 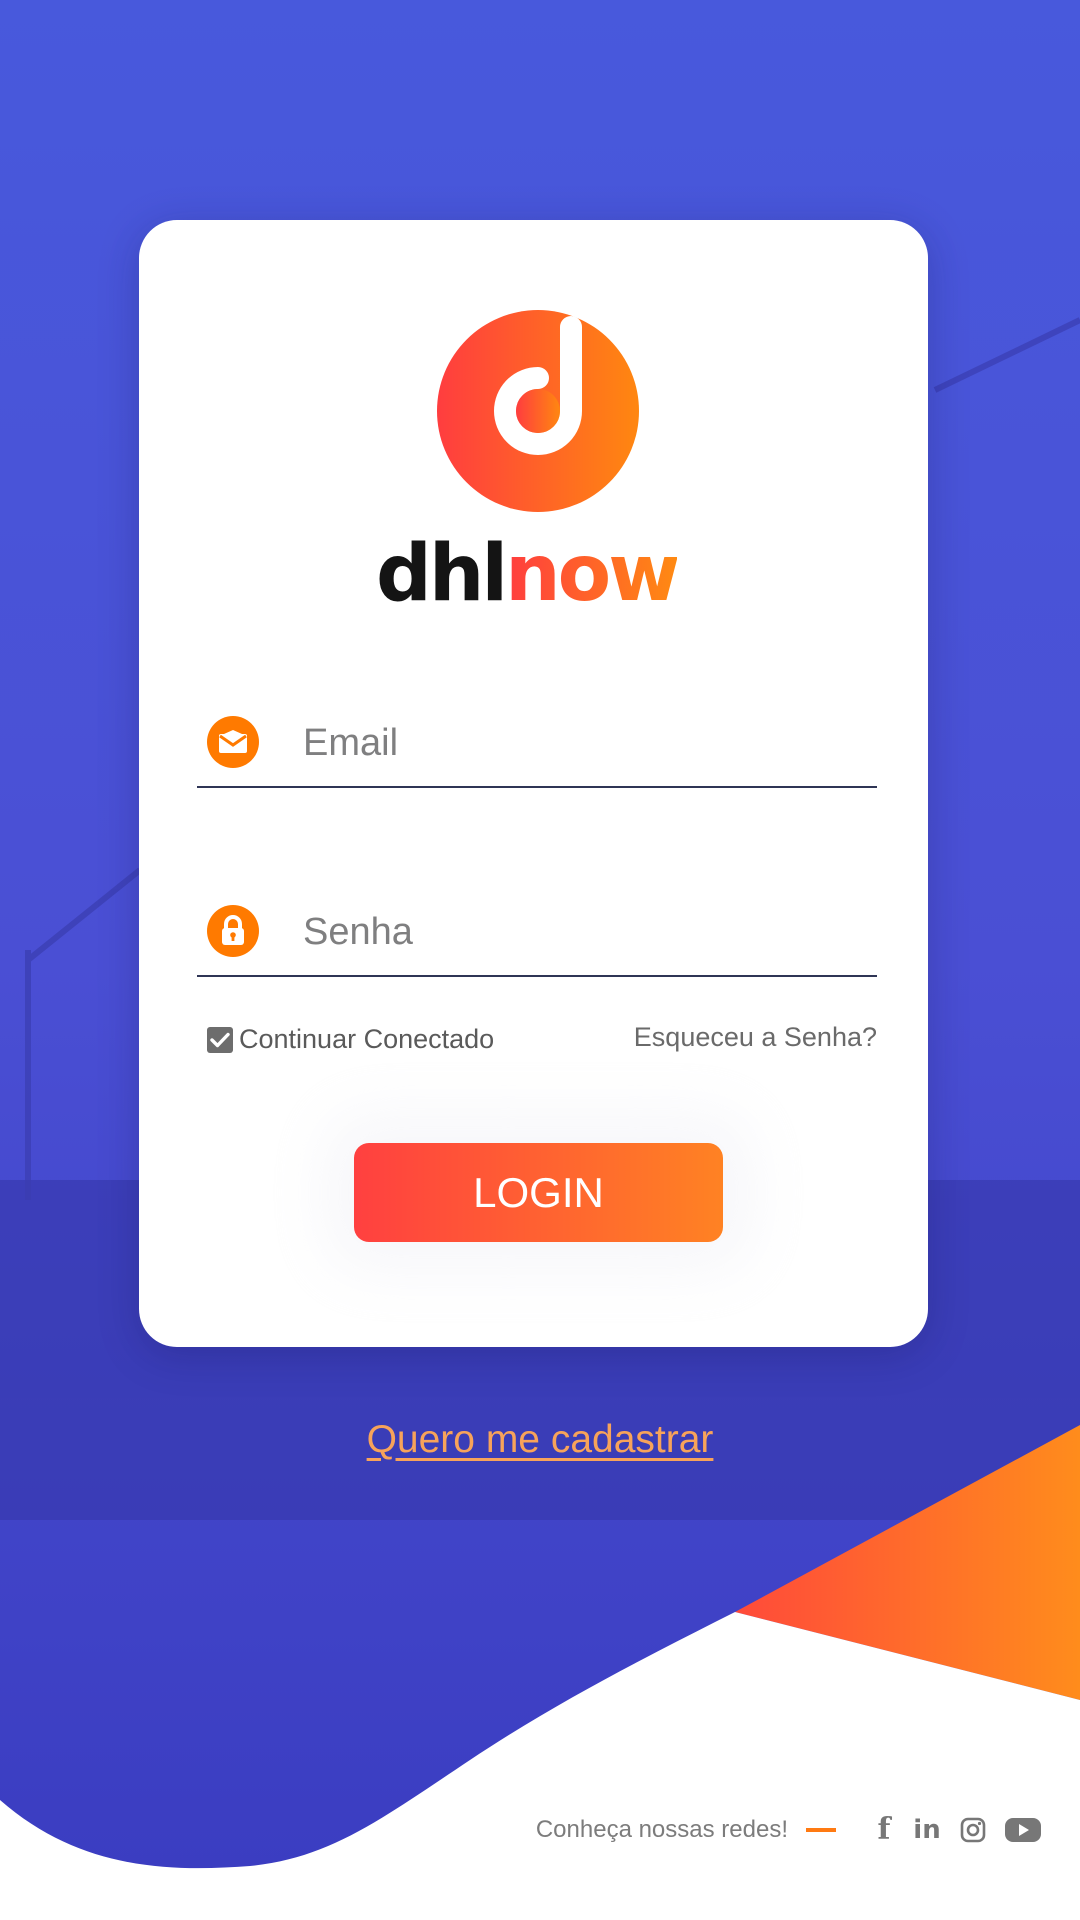 What do you see at coordinates (661, 1829) in the screenshot?
I see `social-label: Conheça nossas redes!` at bounding box center [661, 1829].